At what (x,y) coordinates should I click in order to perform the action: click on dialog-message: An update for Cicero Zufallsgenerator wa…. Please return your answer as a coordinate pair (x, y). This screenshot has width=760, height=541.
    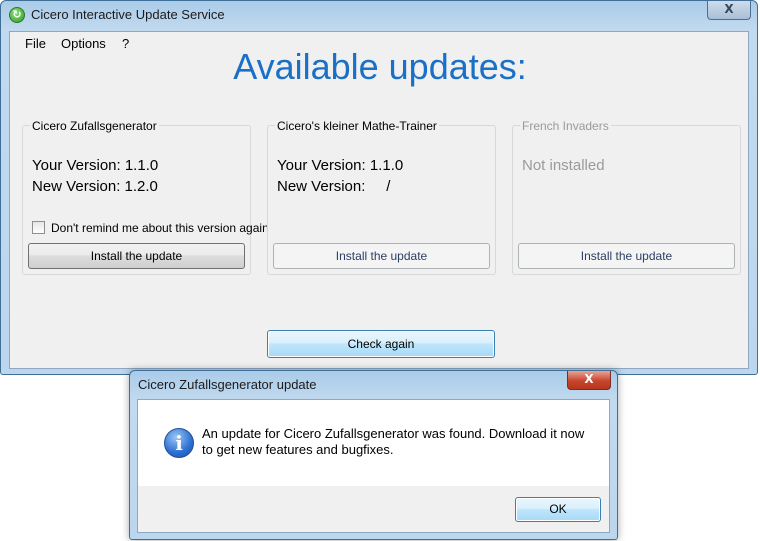
    Looking at the image, I should click on (393, 441).